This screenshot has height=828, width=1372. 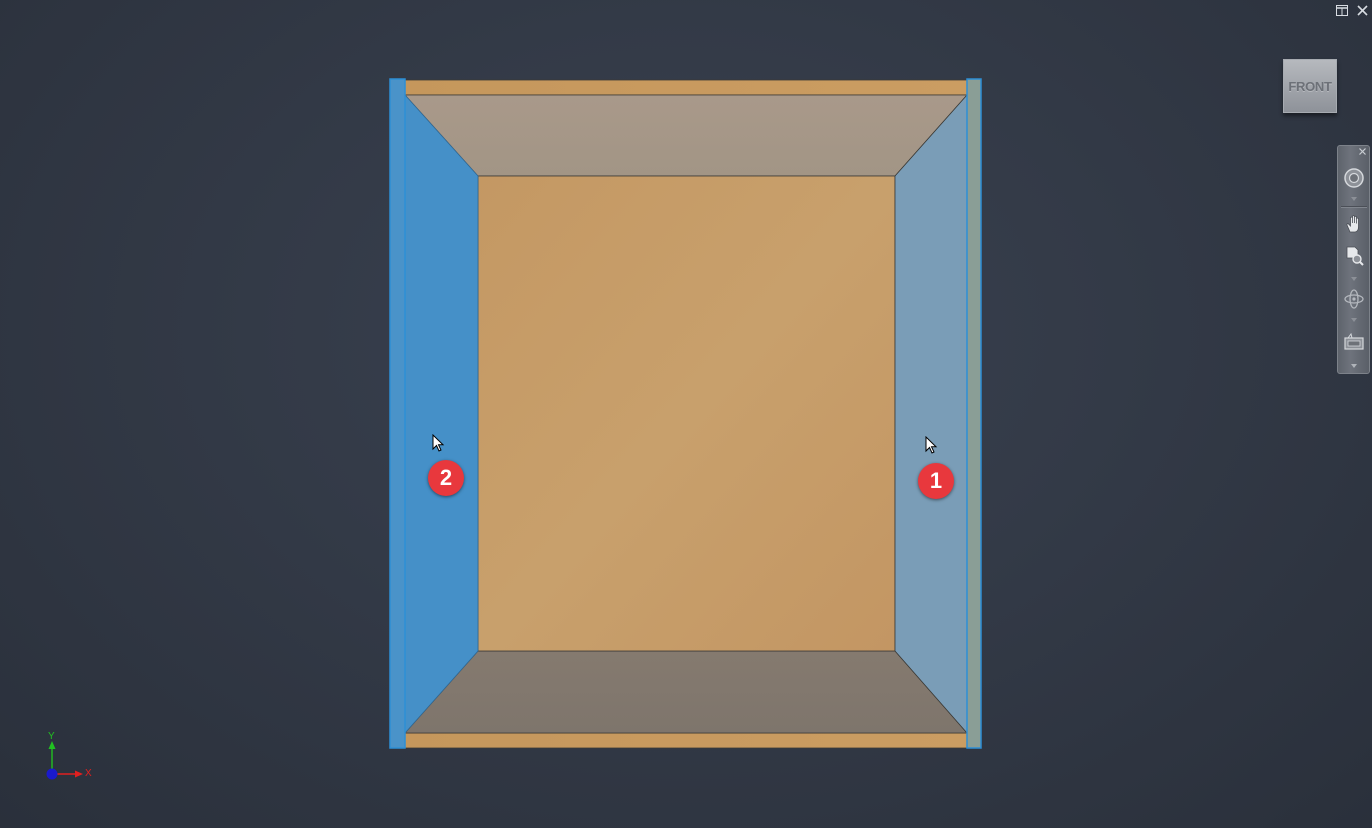 I want to click on customize-menu-icon, so click(x=1354, y=366).